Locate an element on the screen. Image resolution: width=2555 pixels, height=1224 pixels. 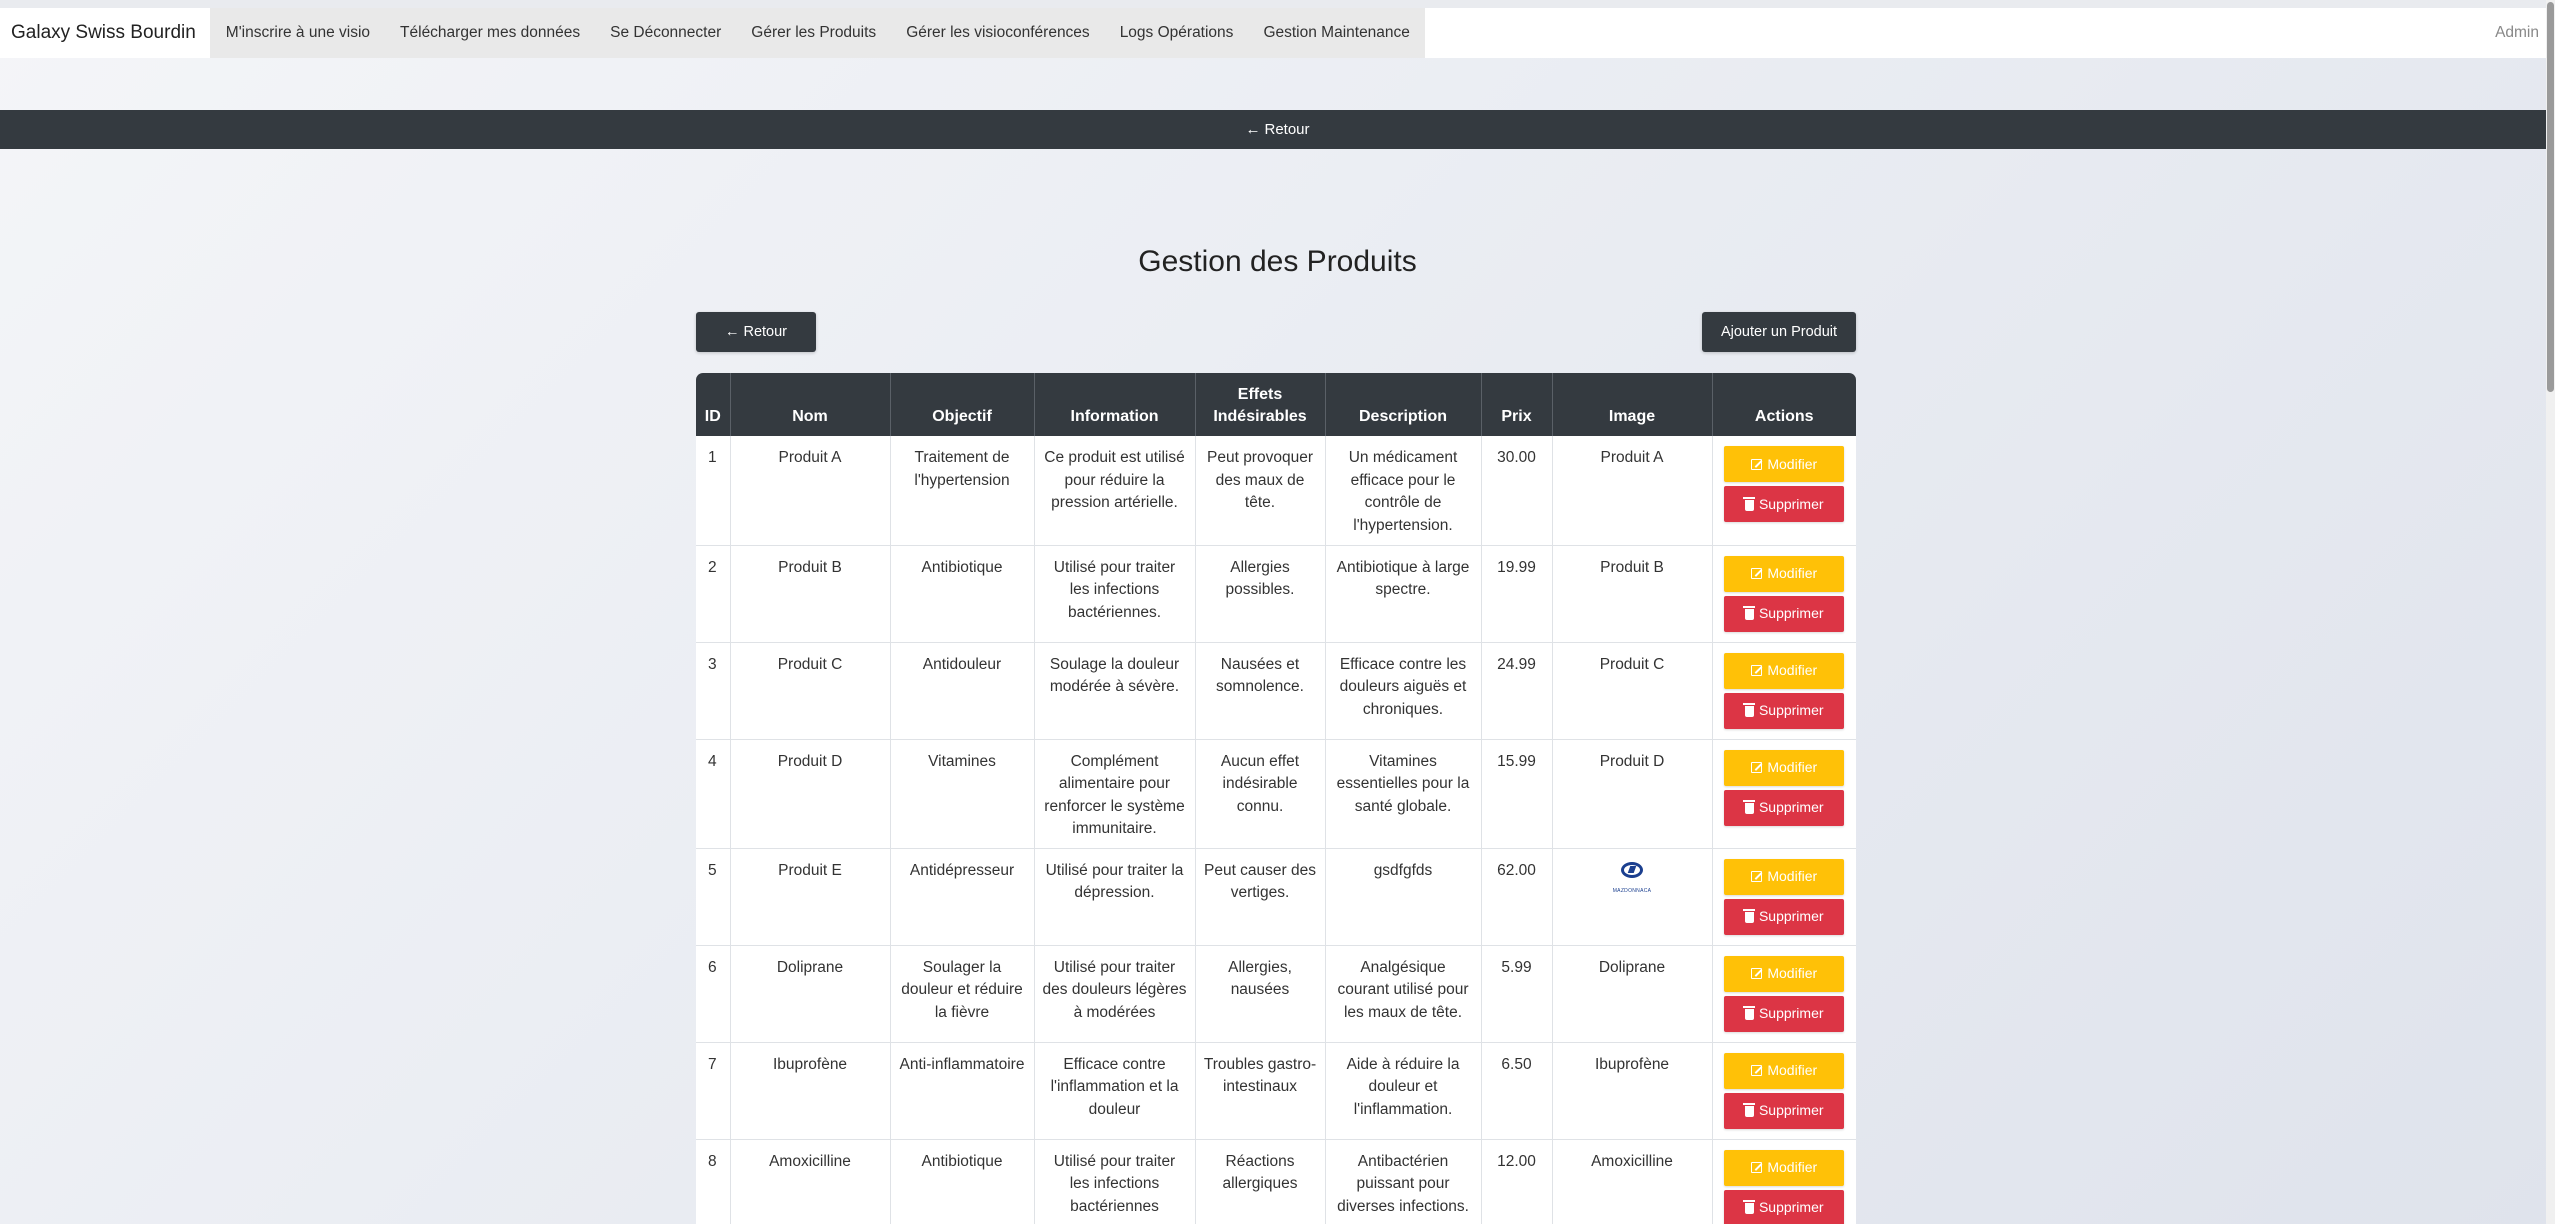
cell-objectif: Soulager la douleur et réduire la fièvre is located at coordinates (962, 994).